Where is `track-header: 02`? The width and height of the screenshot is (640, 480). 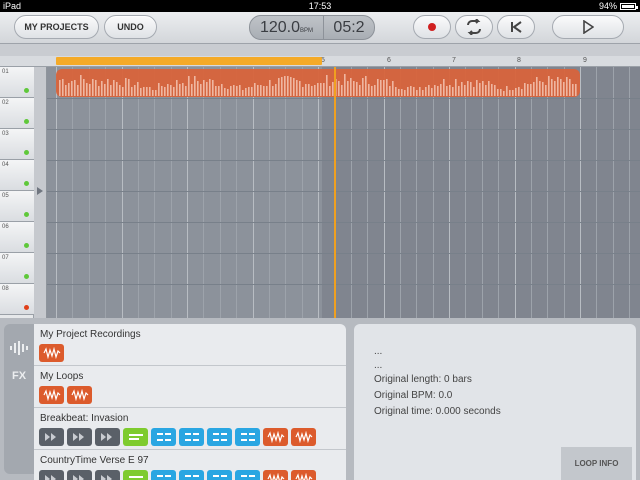
track-header: 02 is located at coordinates (17, 113).